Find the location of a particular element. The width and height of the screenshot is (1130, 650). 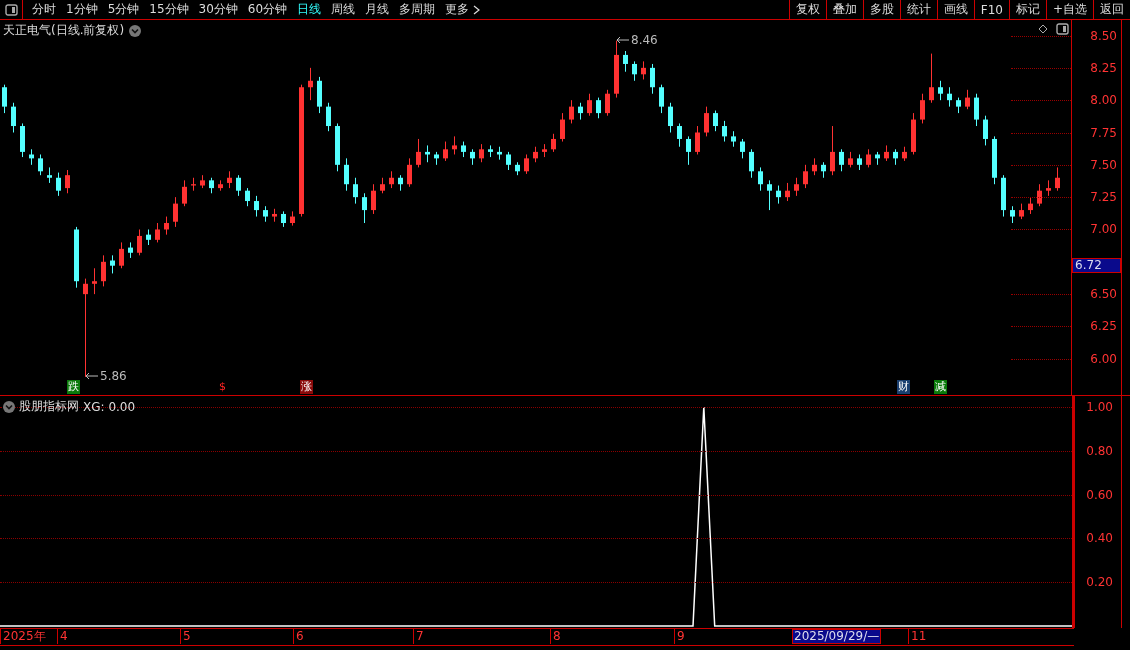

toolbar-button: F10 is located at coordinates (991, 9).